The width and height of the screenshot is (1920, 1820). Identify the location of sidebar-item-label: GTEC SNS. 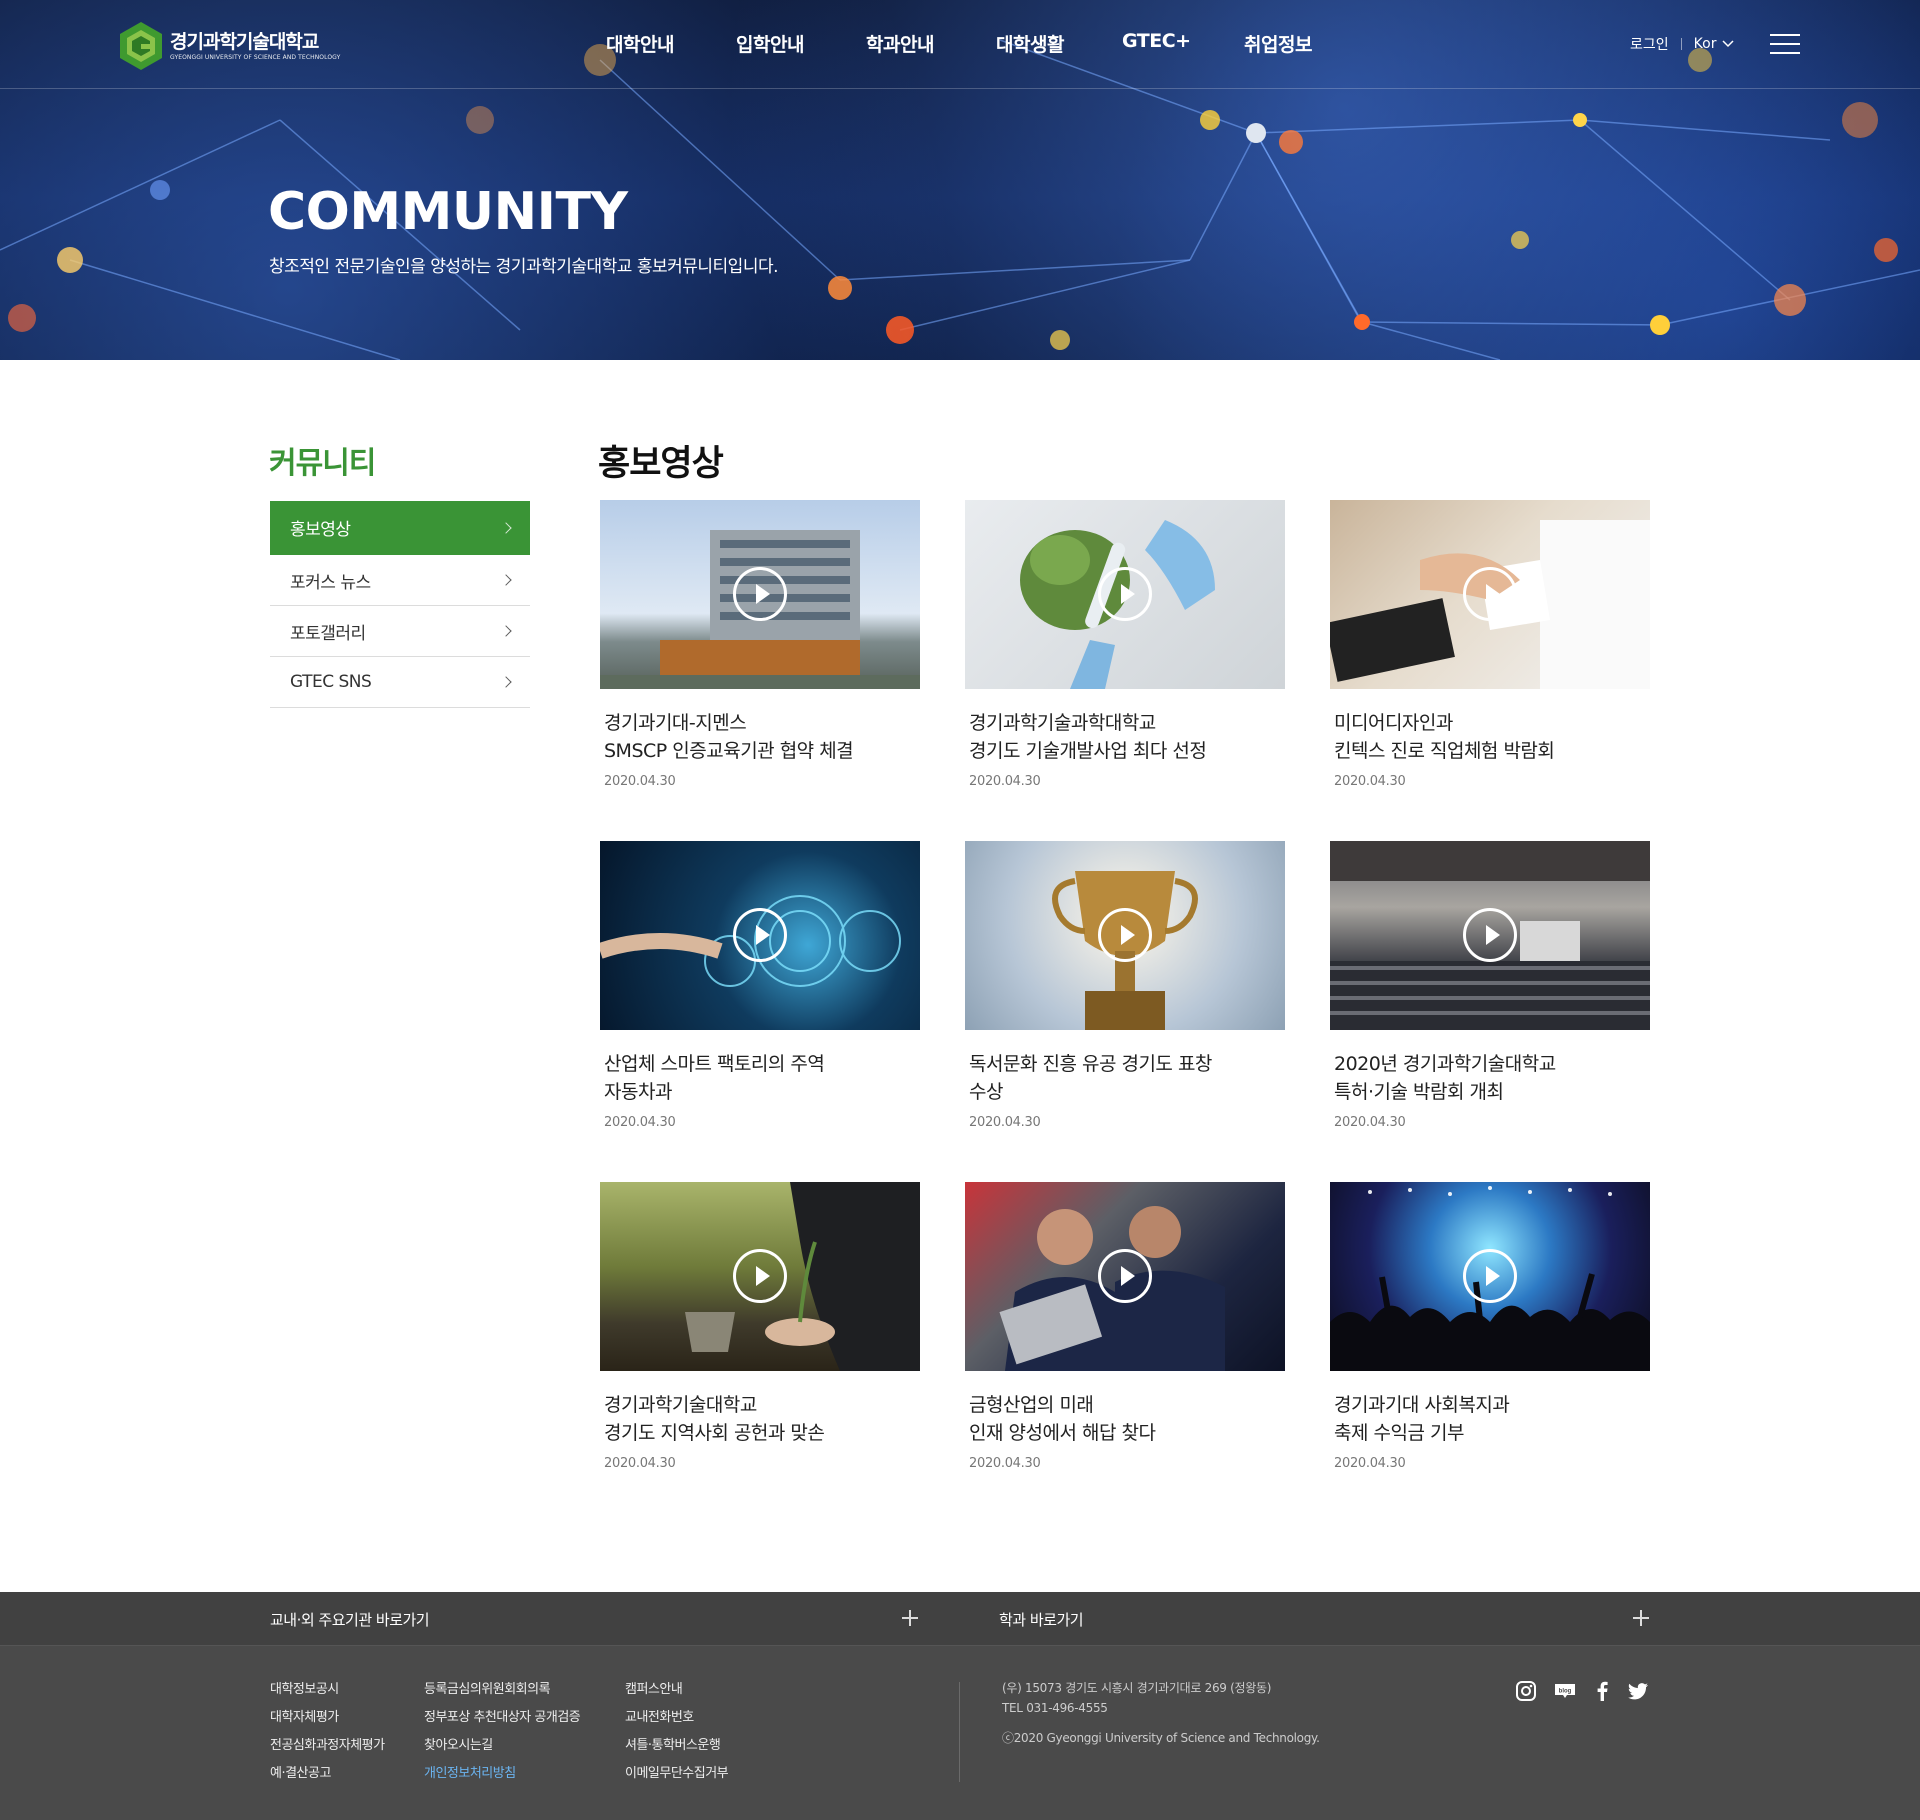
(331, 682).